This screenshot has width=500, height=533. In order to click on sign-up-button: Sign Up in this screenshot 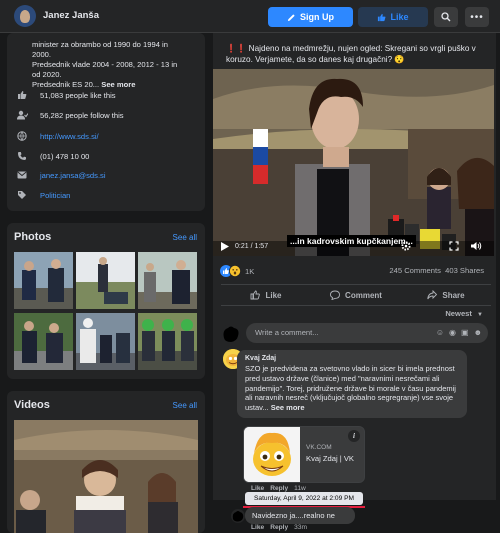, I will do `click(310, 17)`.